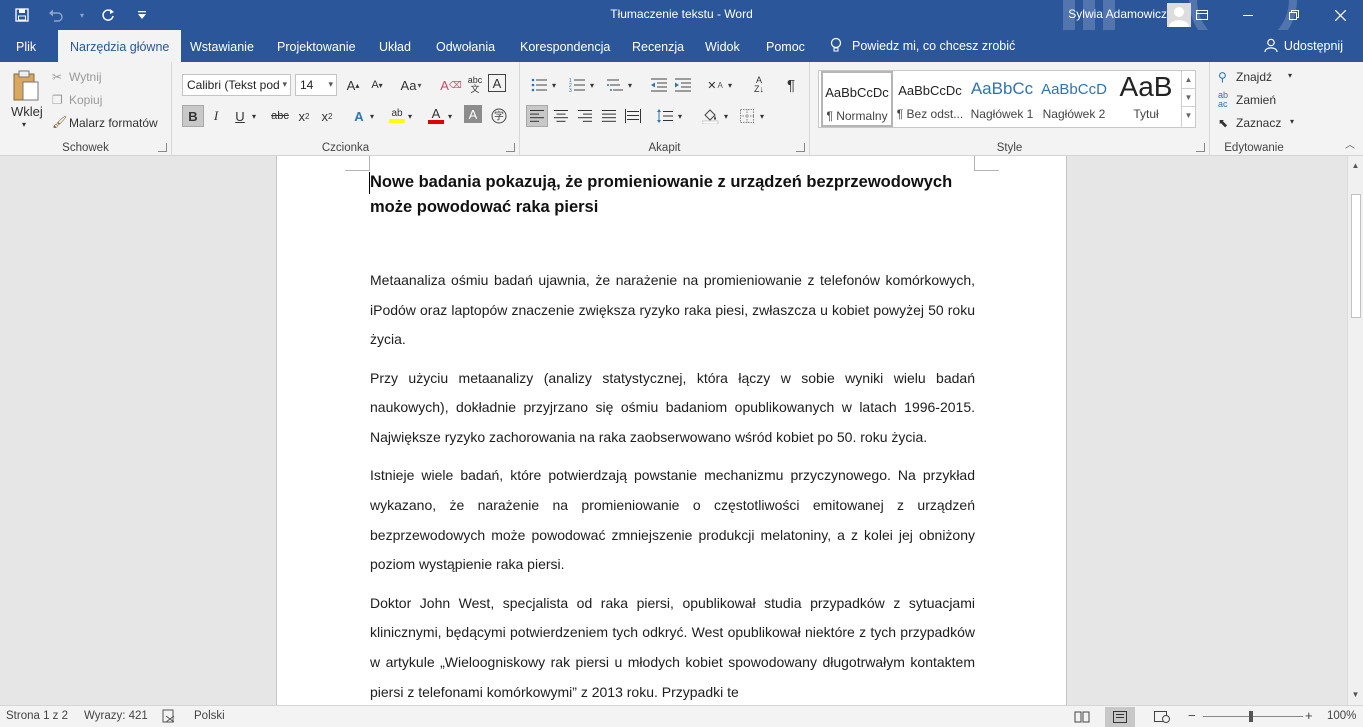 The height and width of the screenshot is (727, 1363). Describe the element at coordinates (86, 100) in the screenshot. I see `copy-label: Kopiuj` at that location.